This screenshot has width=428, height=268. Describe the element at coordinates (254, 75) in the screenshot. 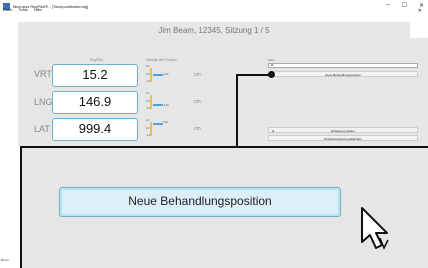

I see `callout-line-horizontal` at that location.